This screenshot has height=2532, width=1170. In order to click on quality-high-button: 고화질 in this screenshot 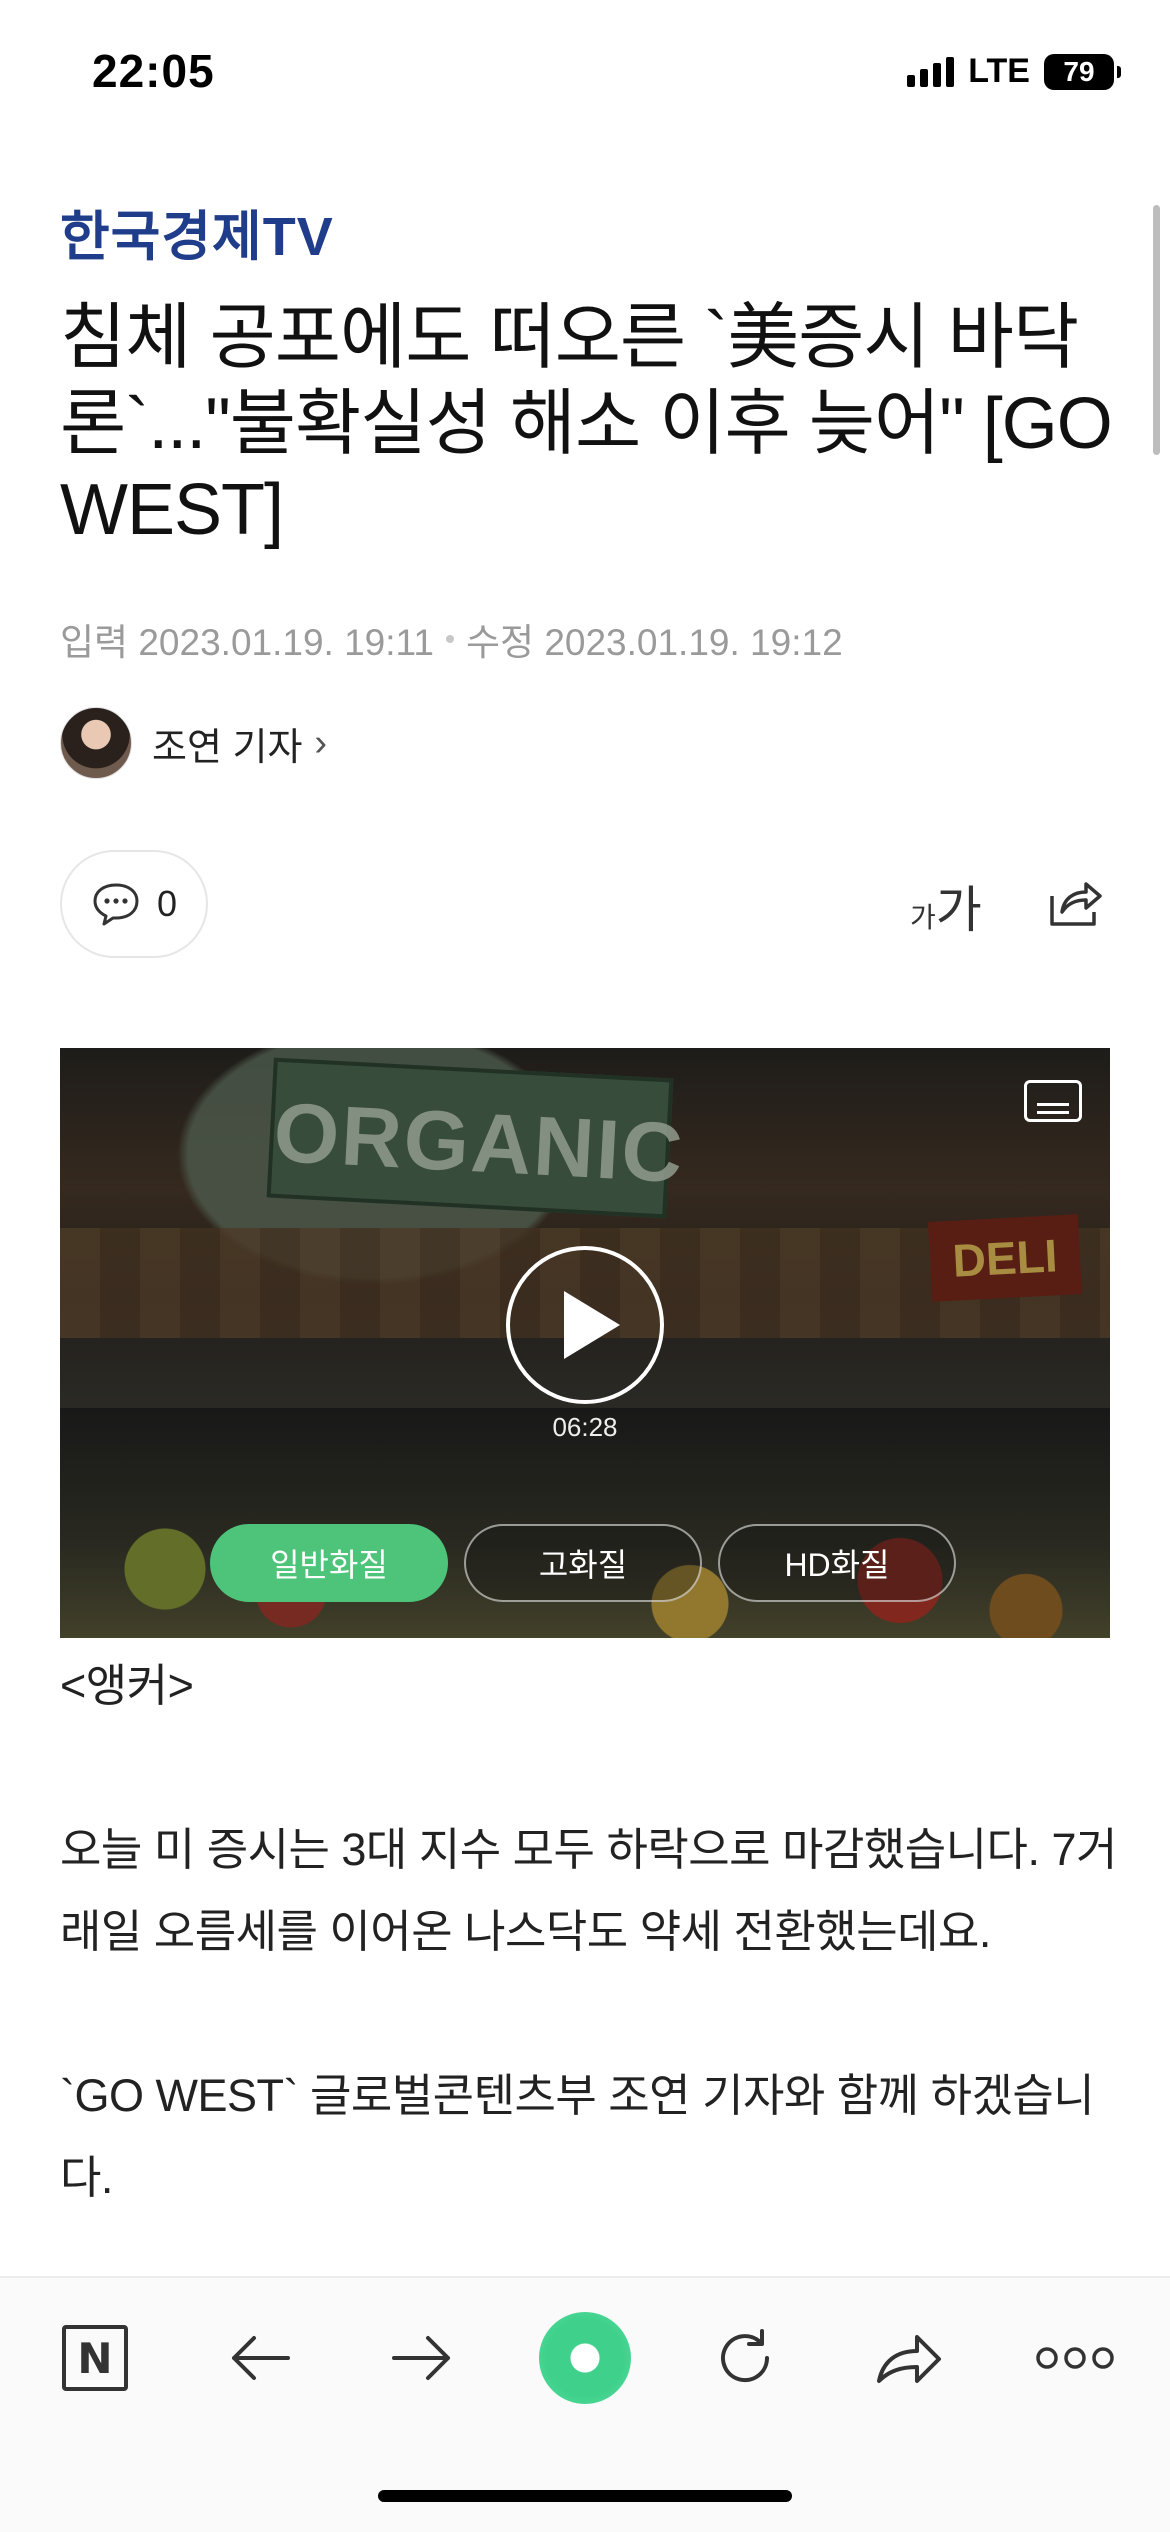, I will do `click(583, 1563)`.